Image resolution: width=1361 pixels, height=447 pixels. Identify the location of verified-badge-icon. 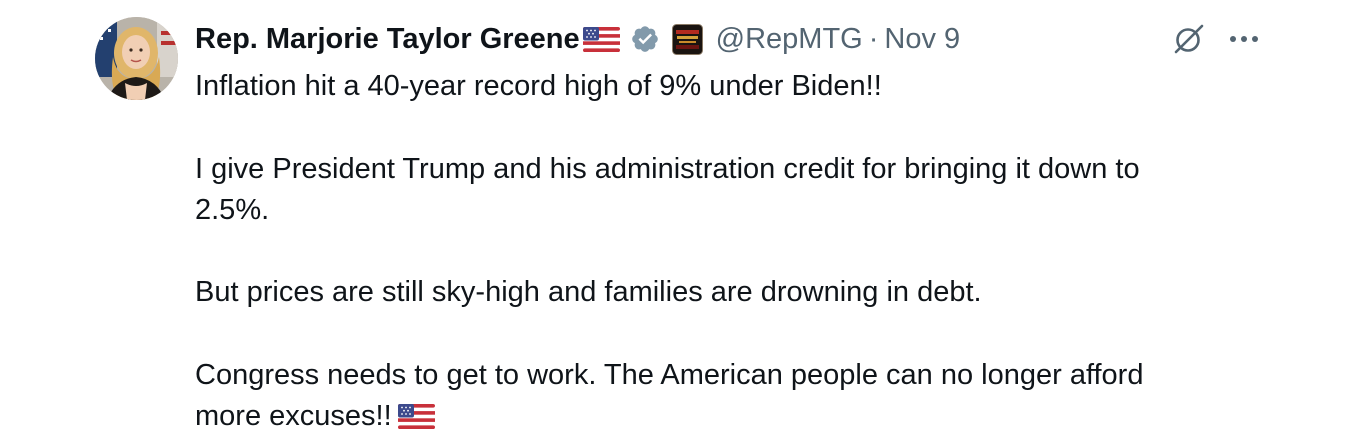
(645, 39).